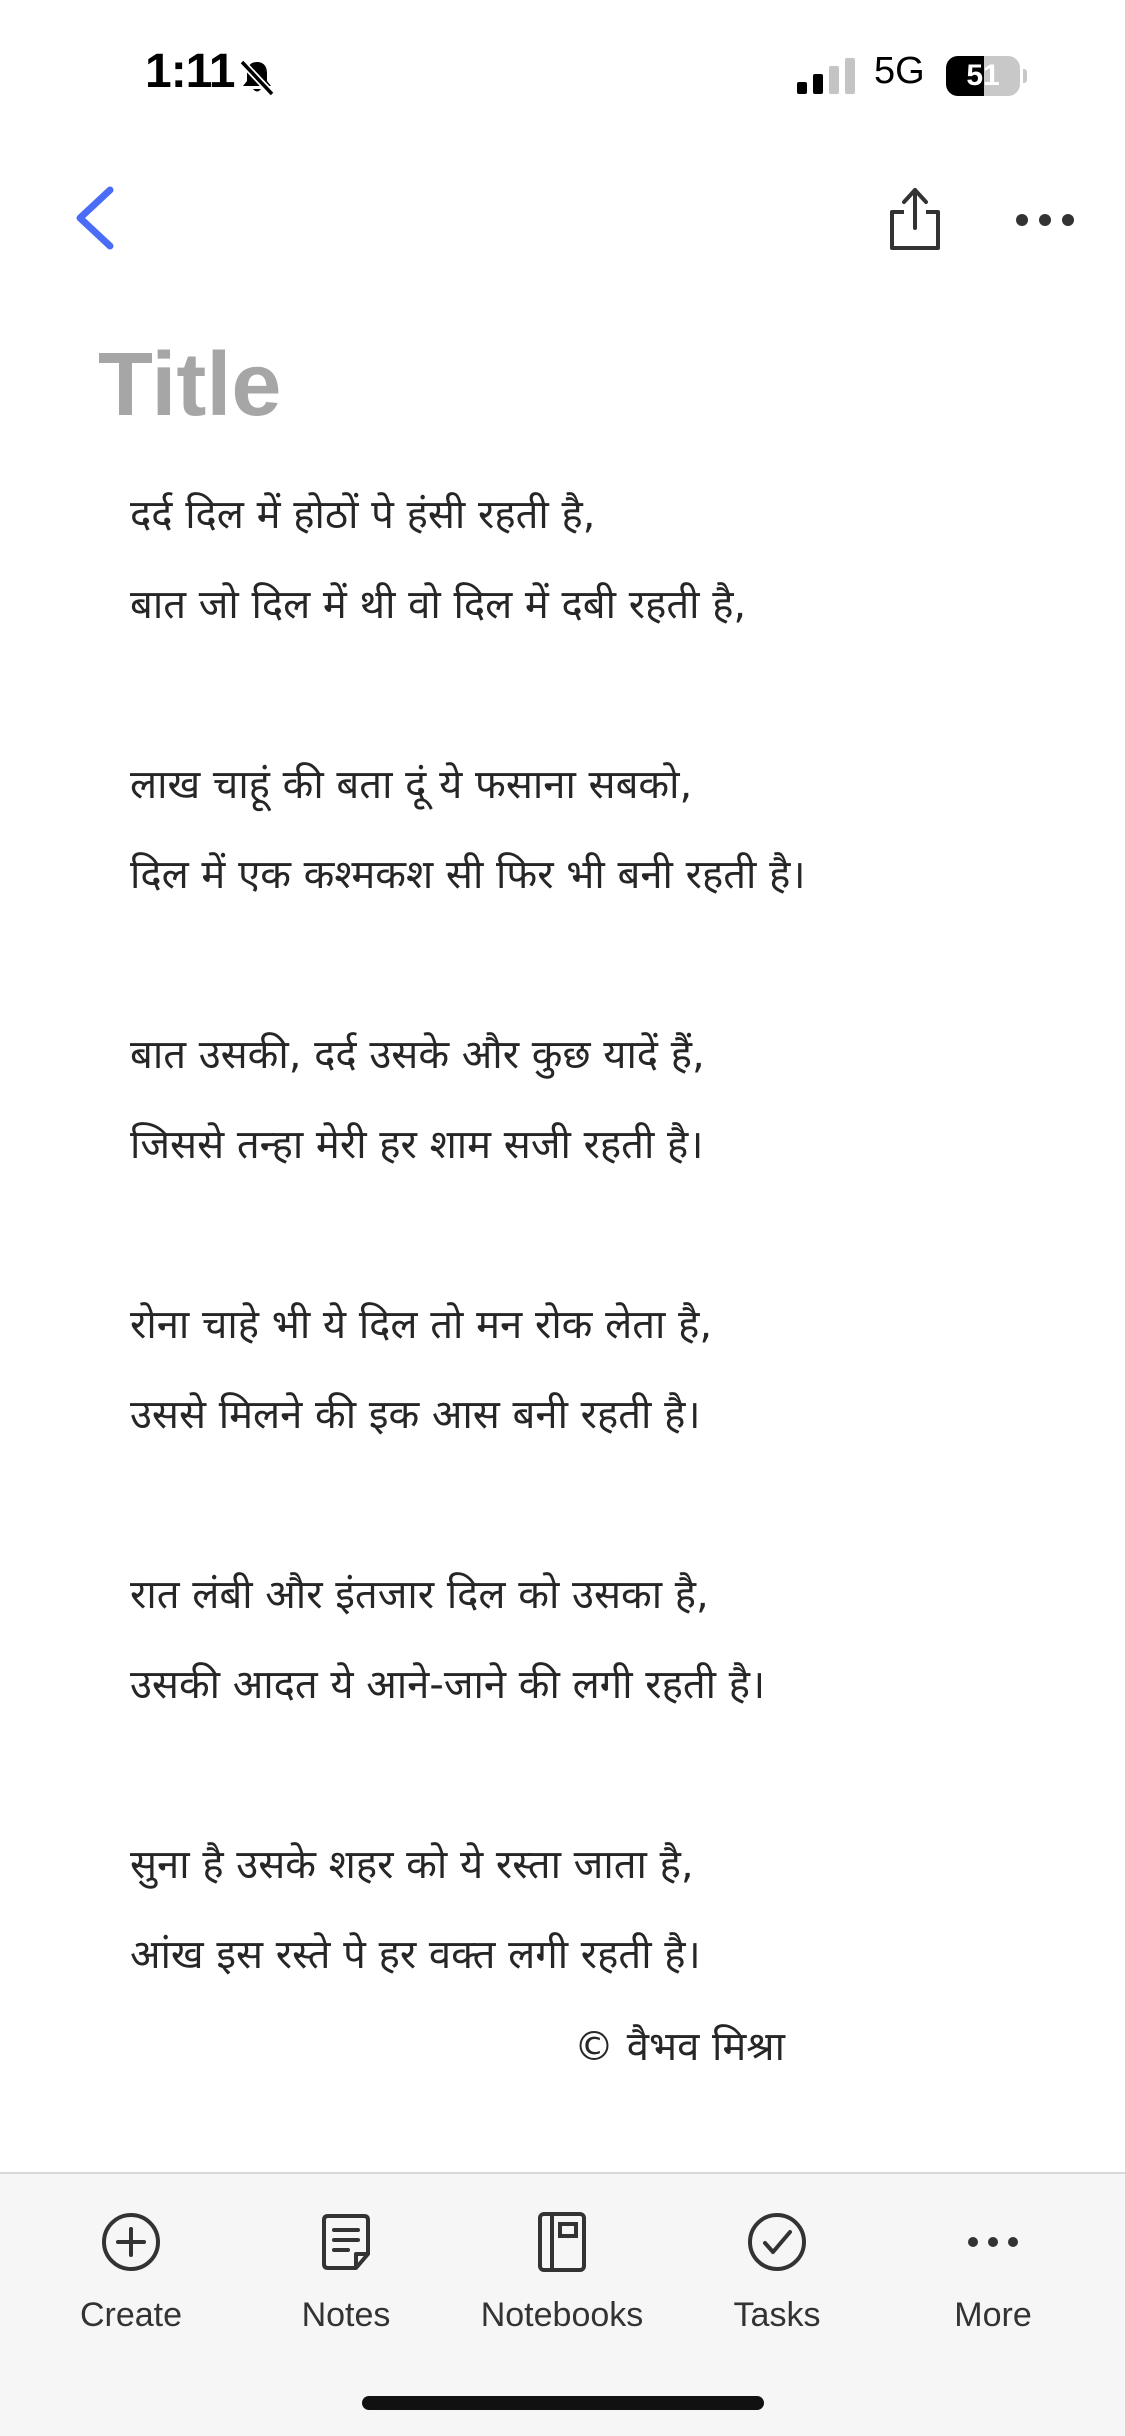 The width and height of the screenshot is (1125, 2436). Describe the element at coordinates (346, 2280) in the screenshot. I see `nav-notes: Notes` at that location.